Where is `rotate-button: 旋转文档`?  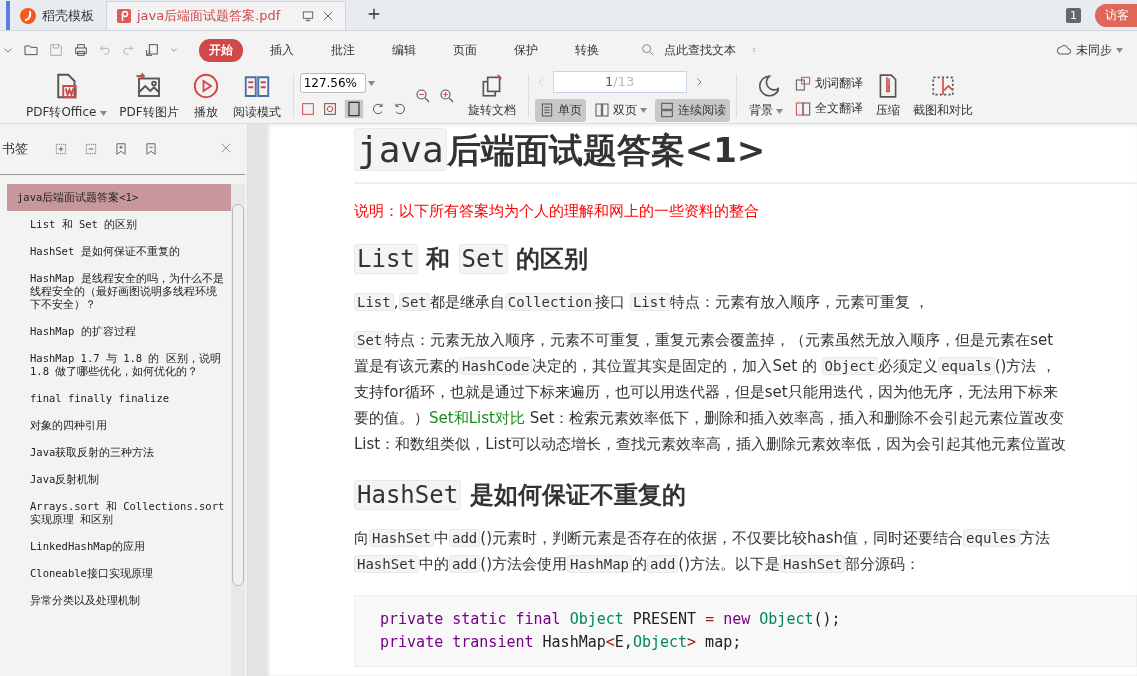
rotate-button: 旋转文档 is located at coordinates (491, 96).